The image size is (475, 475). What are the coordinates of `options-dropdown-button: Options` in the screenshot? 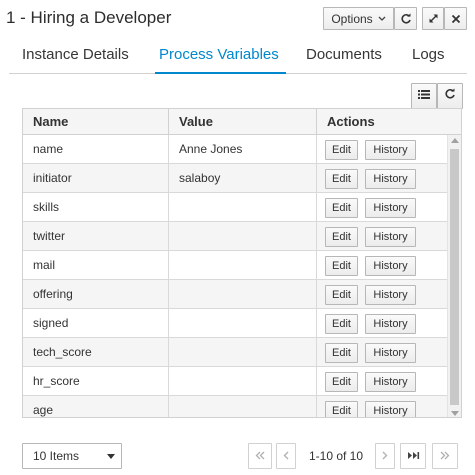 It's located at (358, 18).